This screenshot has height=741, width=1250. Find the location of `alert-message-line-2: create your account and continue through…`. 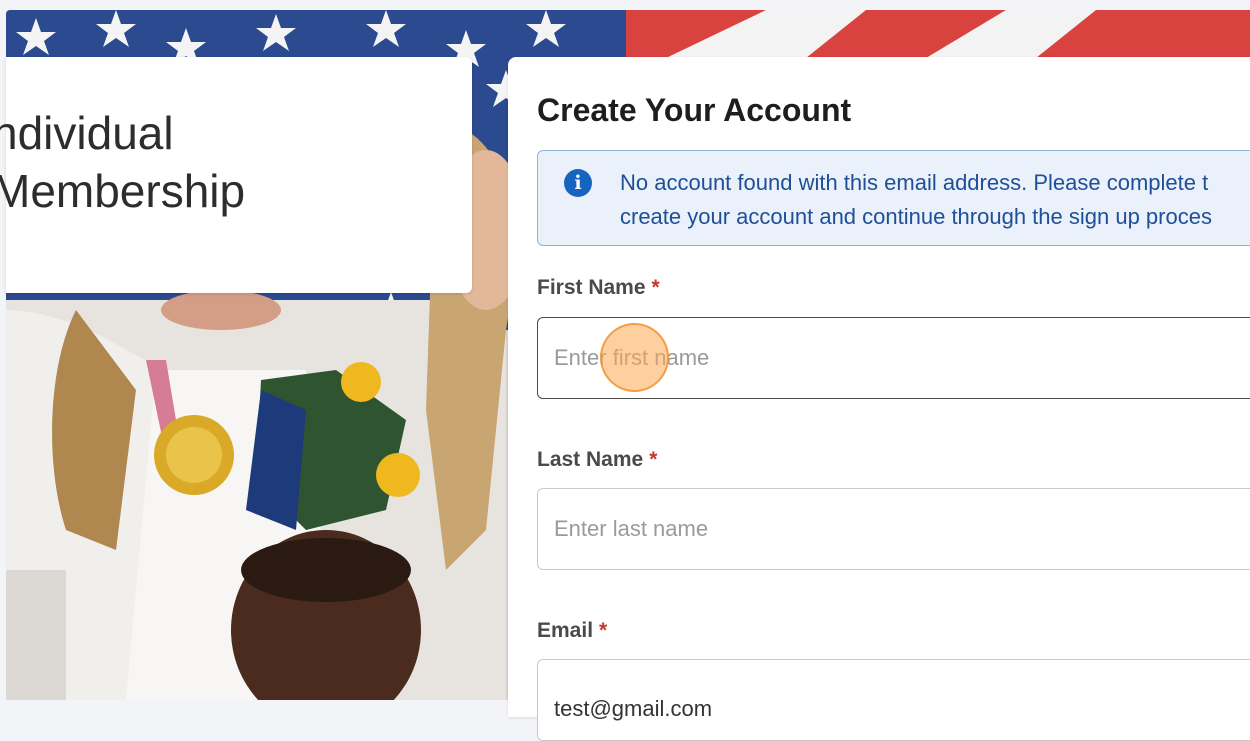

alert-message-line-2: create your account and continue through… is located at coordinates (916, 216).